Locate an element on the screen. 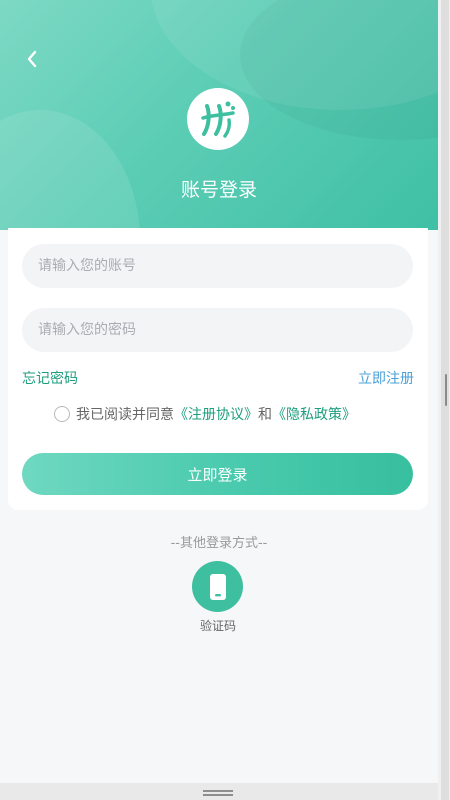 This screenshot has width=450, height=800. scrollbar-grip is located at coordinates (446, 390).